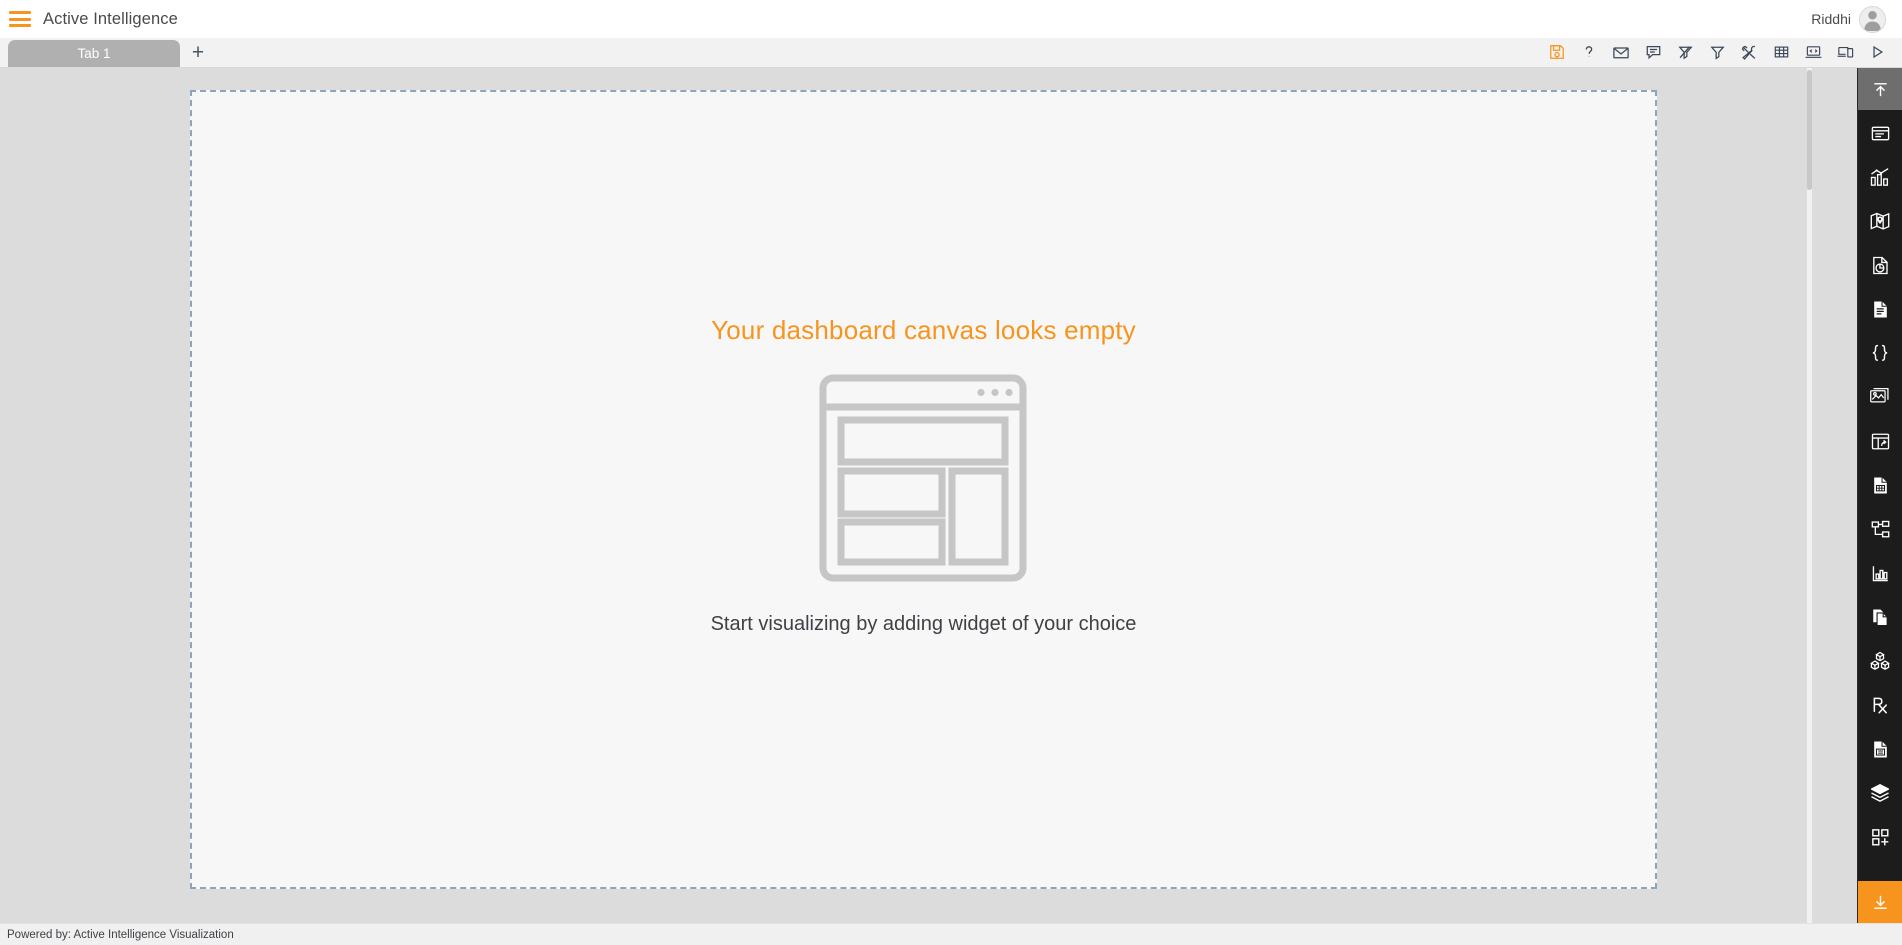 The height and width of the screenshot is (945, 1902). I want to click on image-gallery-icon, so click(1880, 397).